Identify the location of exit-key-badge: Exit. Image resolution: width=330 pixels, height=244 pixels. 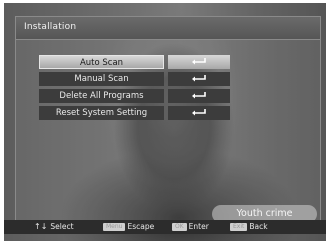
(239, 227).